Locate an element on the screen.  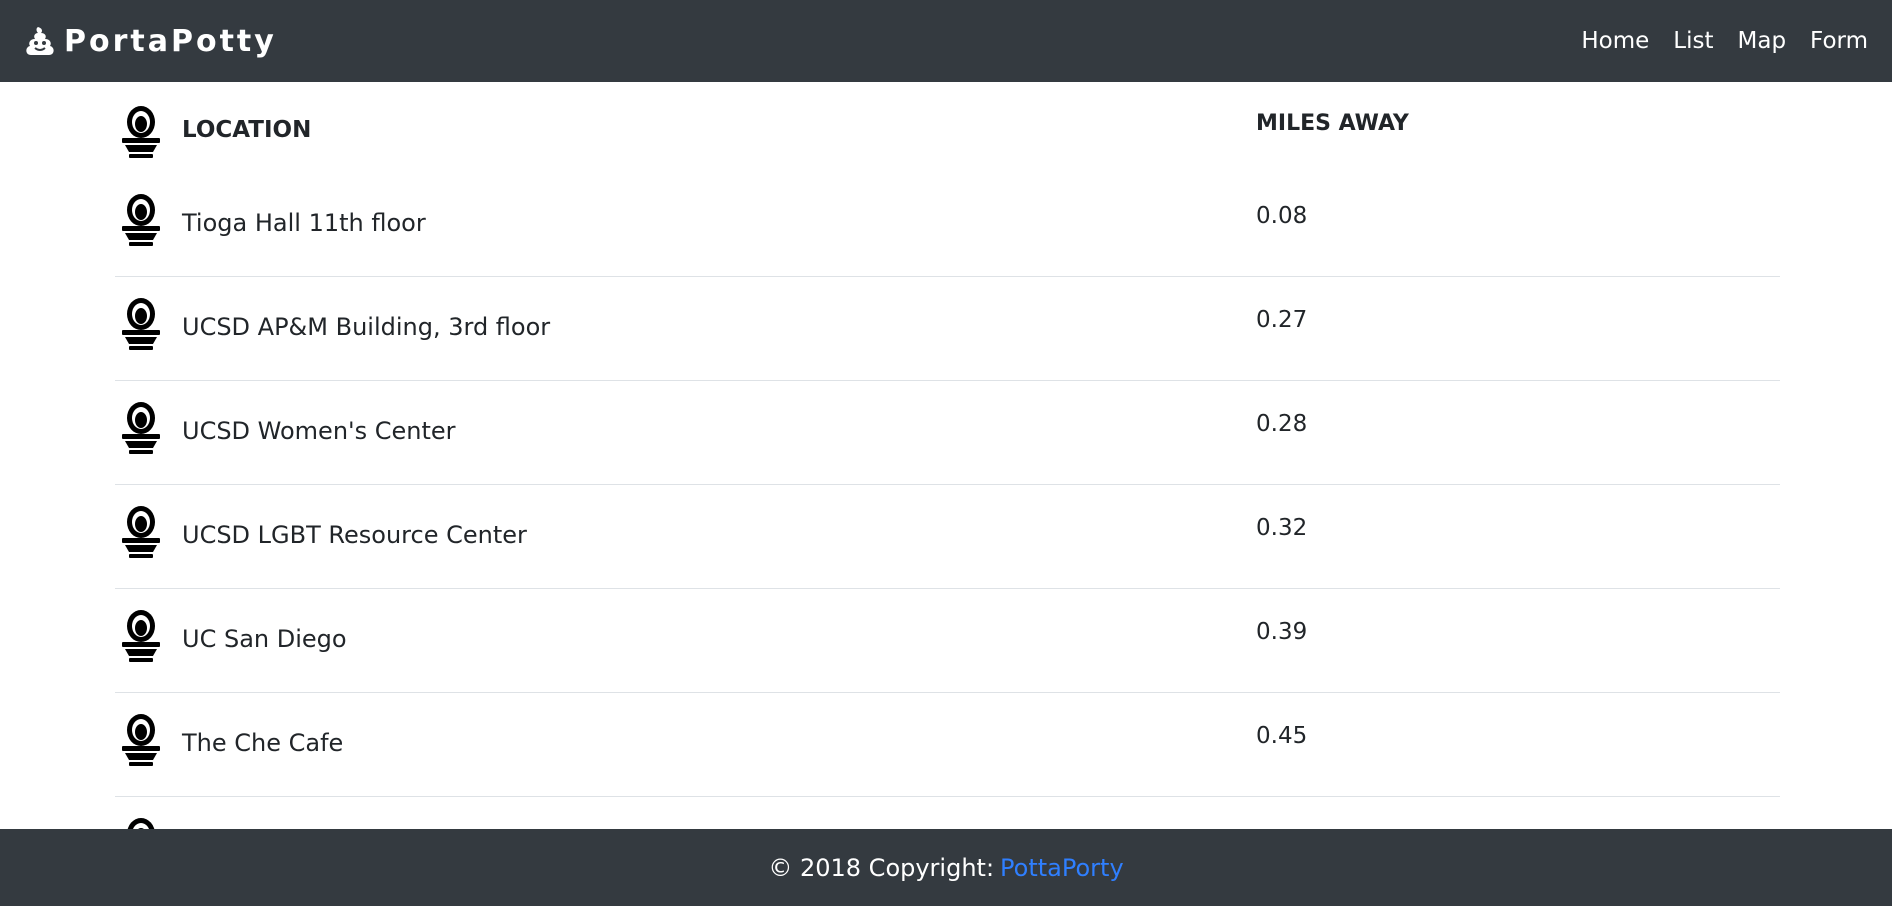
footer-brand-link: PottaPorty is located at coordinates (1062, 868).